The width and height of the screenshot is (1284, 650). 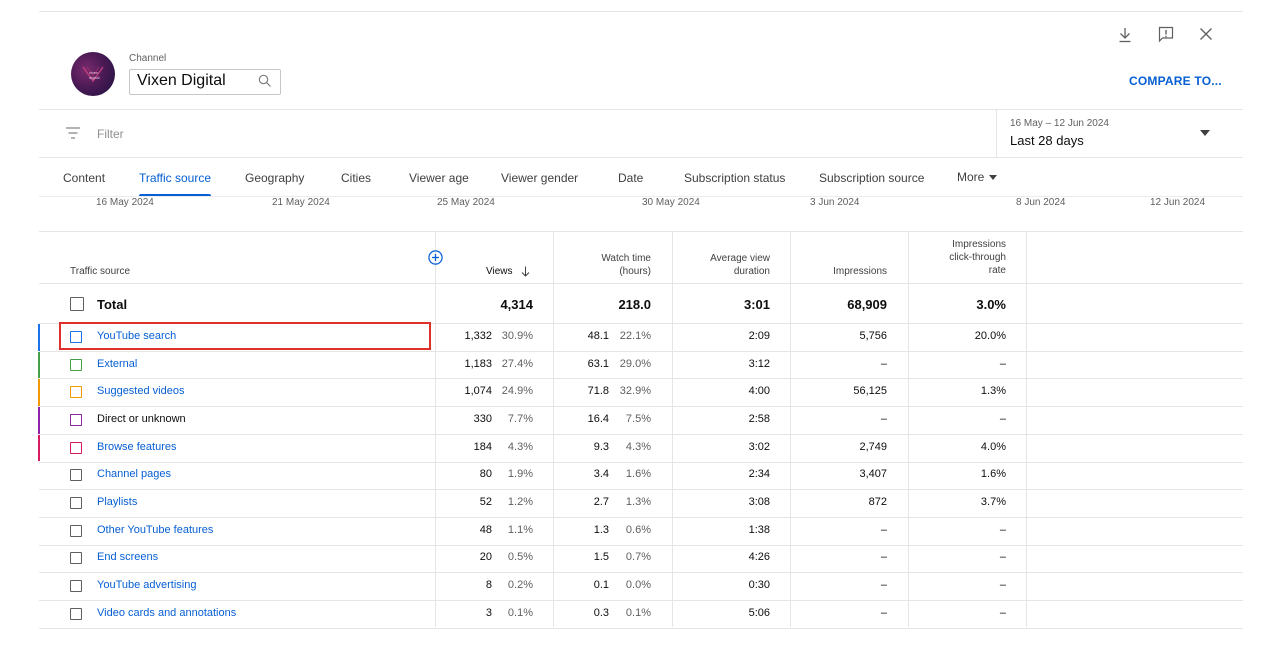 I want to click on download-icon, so click(x=1125, y=35).